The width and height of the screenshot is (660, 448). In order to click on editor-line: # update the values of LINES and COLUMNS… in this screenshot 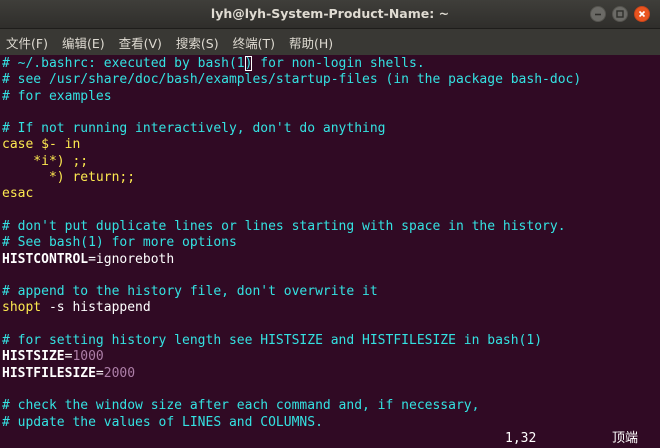, I will do `click(162, 422)`.